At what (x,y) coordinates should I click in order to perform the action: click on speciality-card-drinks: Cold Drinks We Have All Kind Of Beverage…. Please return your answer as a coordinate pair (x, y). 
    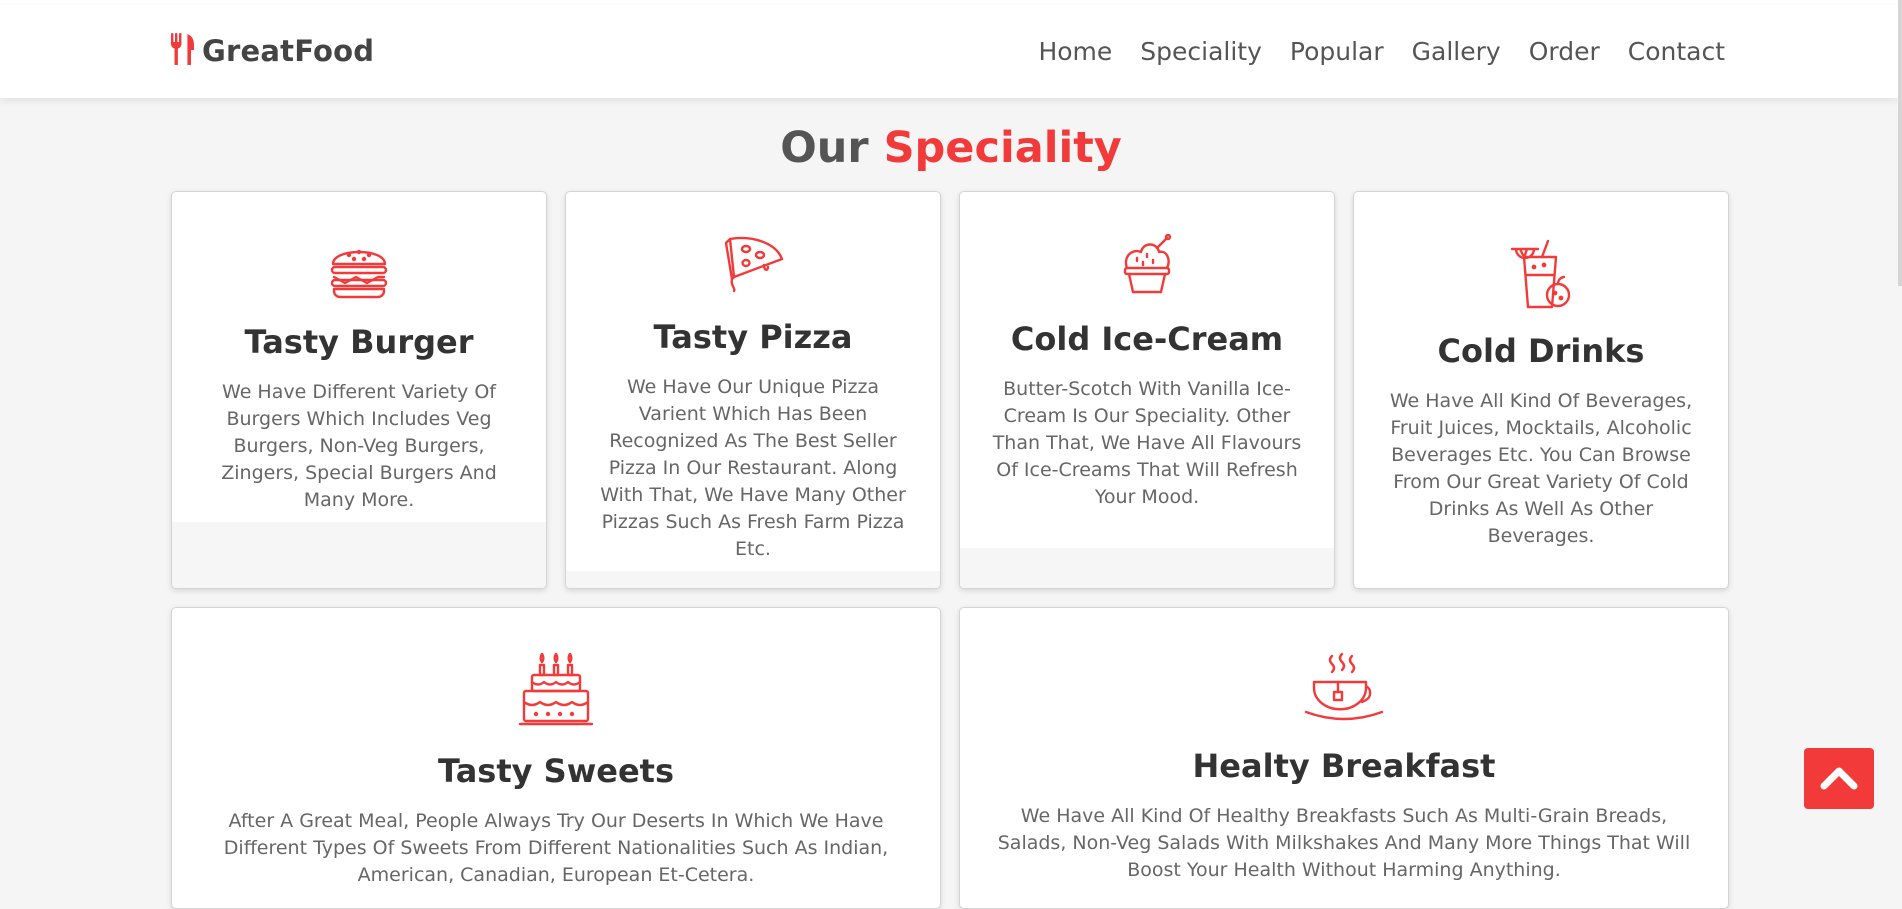
    Looking at the image, I should click on (1541, 390).